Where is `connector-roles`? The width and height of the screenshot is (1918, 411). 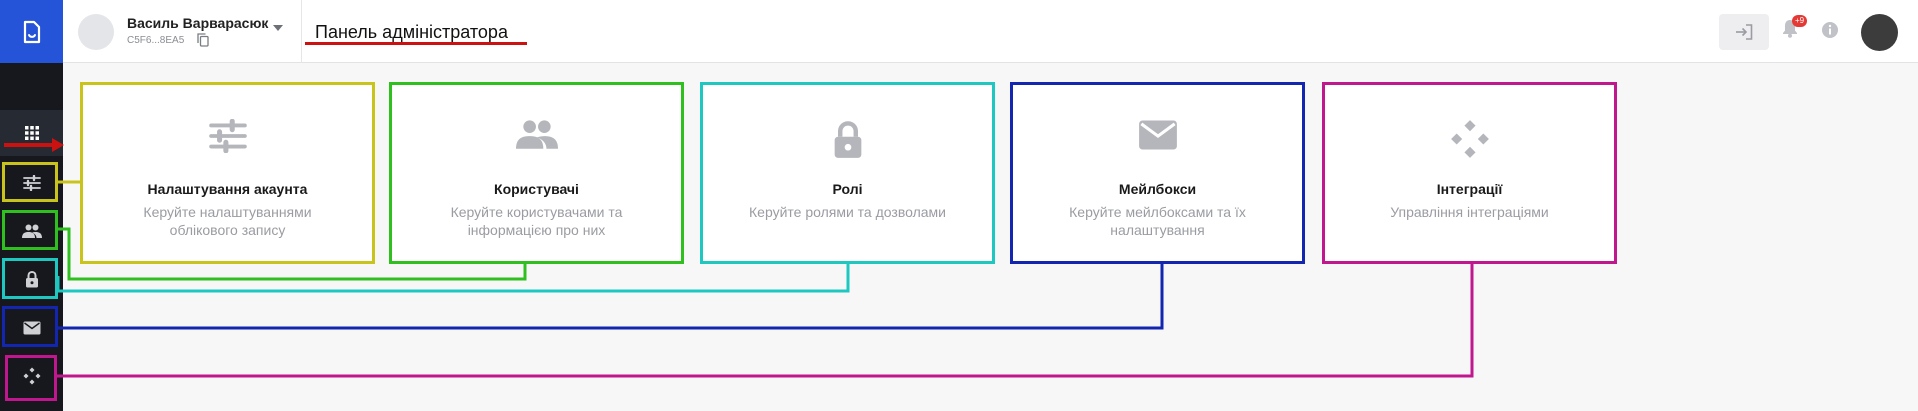 connector-roles is located at coordinates (453, 278).